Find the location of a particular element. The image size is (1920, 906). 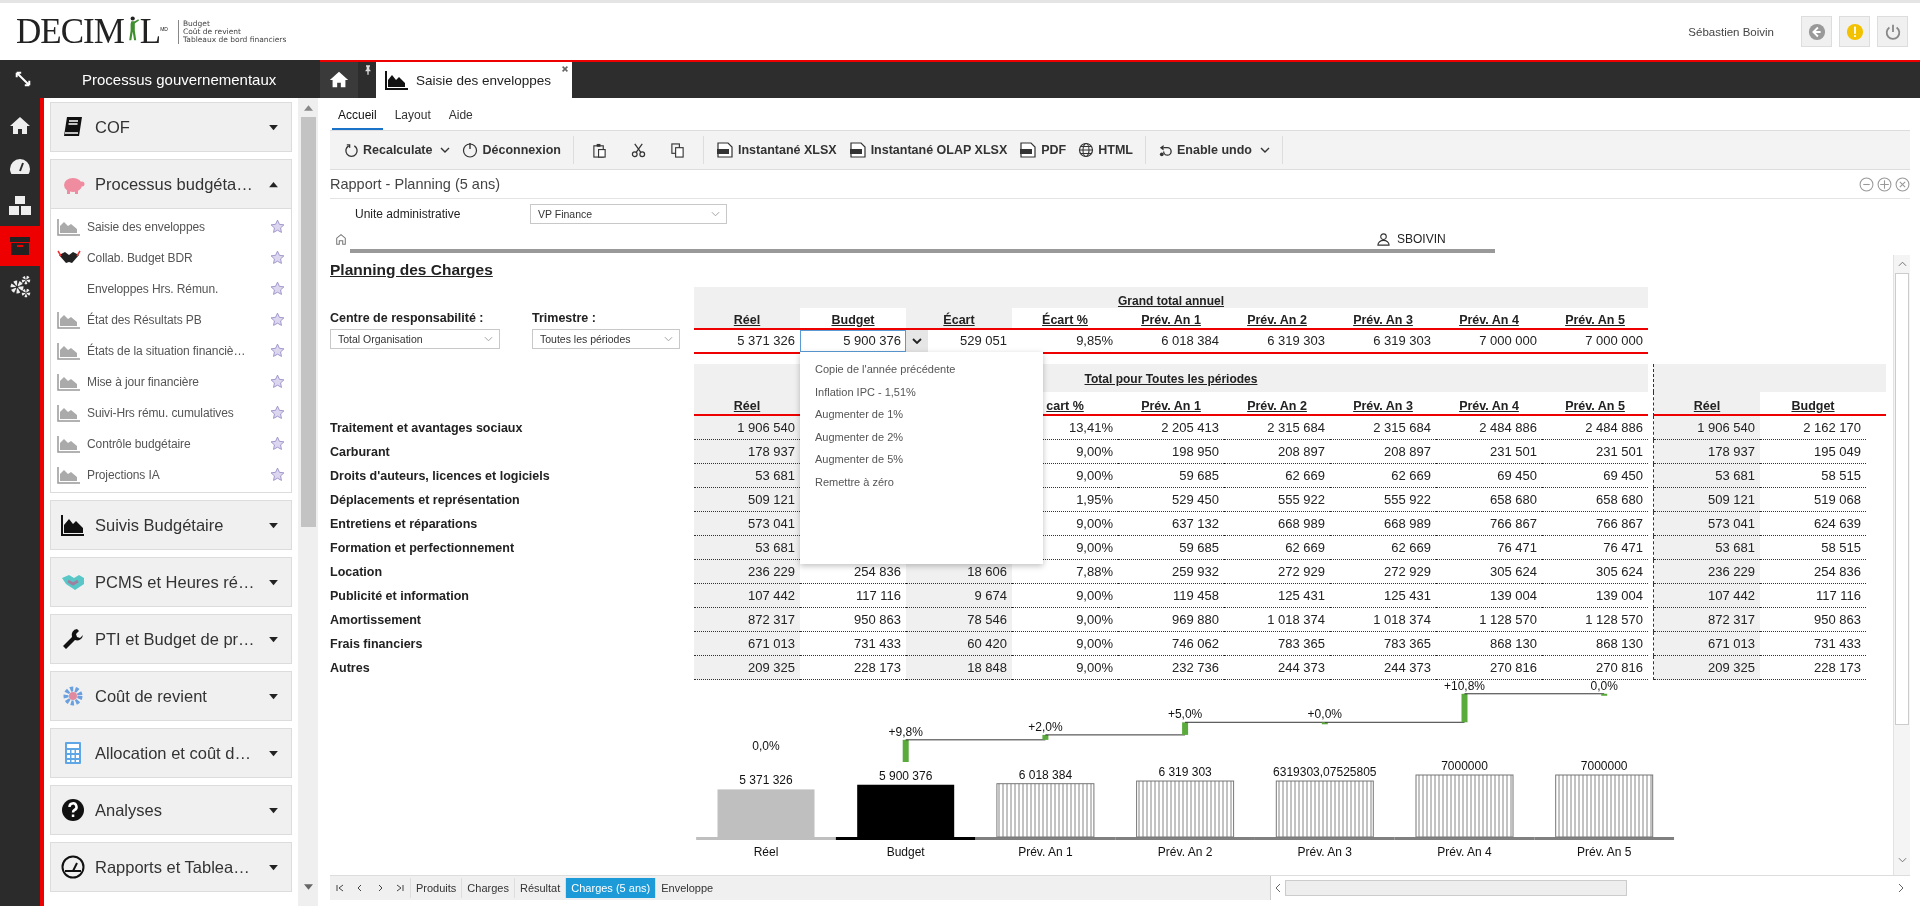

sidebar-item: Projections IA is located at coordinates (171, 474).